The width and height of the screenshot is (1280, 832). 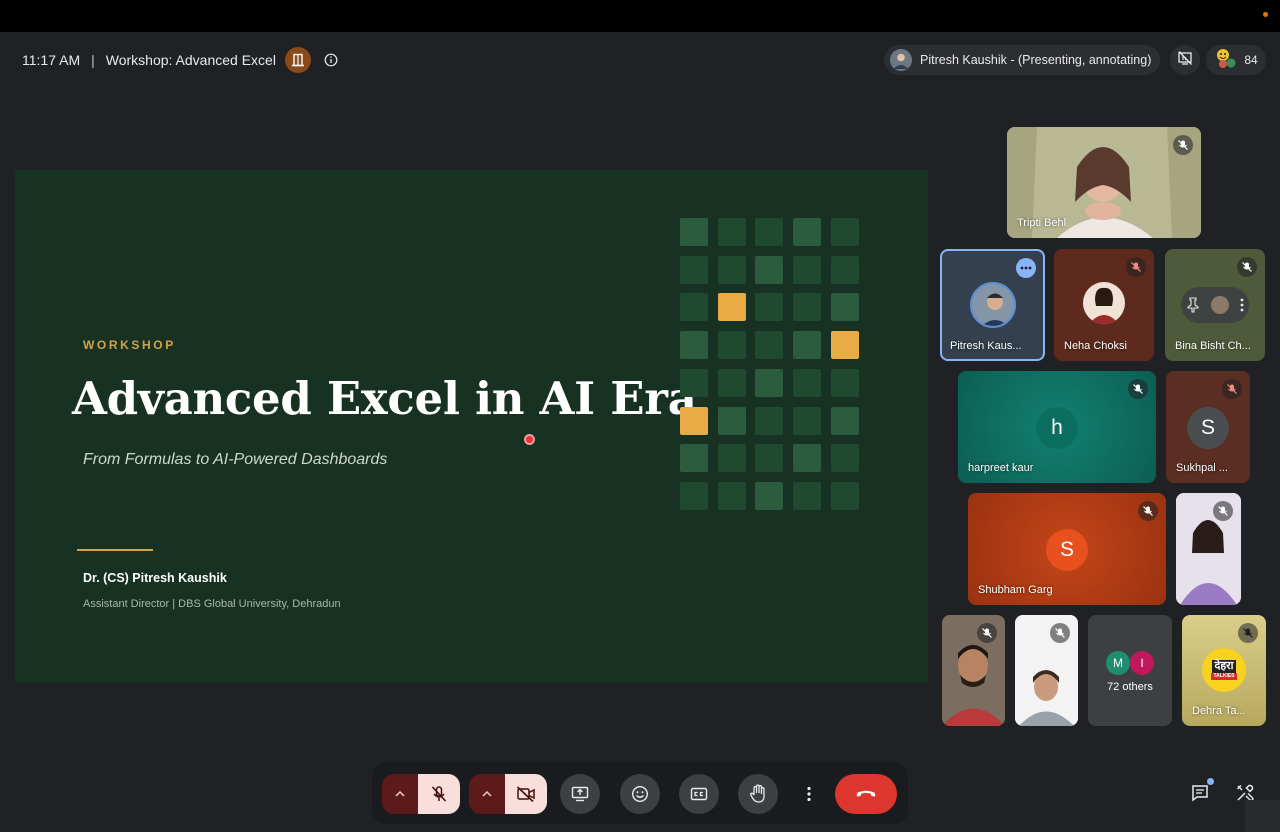 I want to click on present-screen-icon, so click(x=580, y=794).